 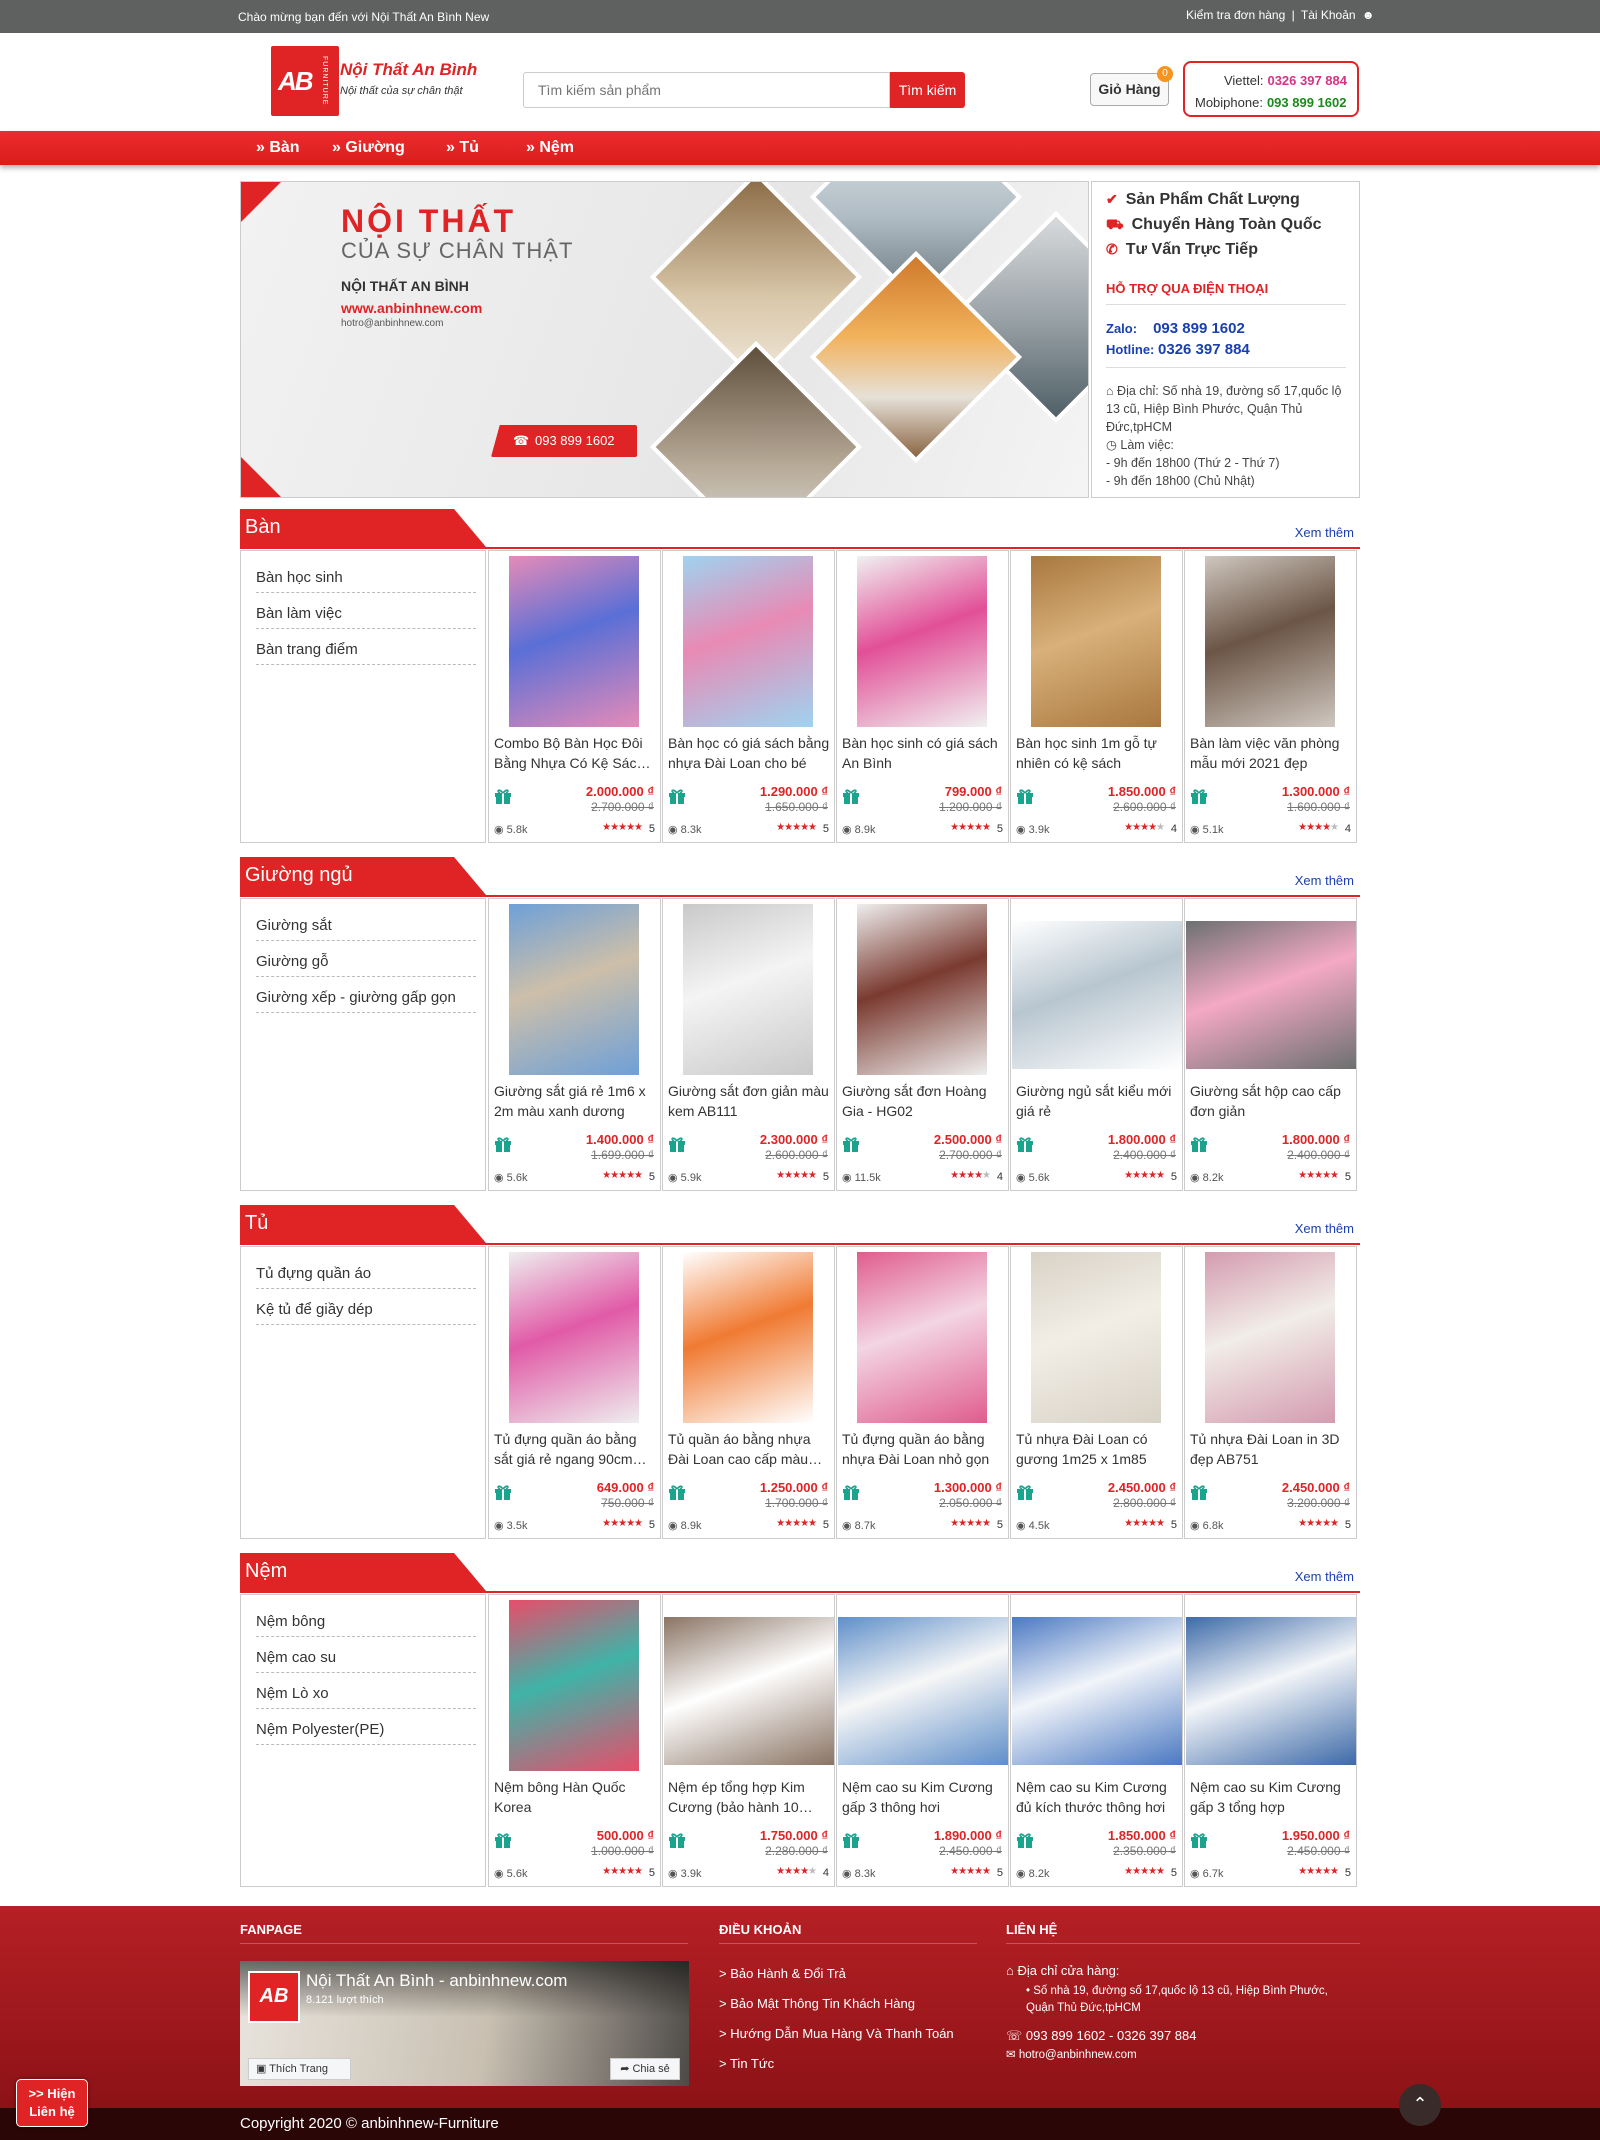 What do you see at coordinates (1328, 15) in the screenshot?
I see `account-link: Tài Khoản` at bounding box center [1328, 15].